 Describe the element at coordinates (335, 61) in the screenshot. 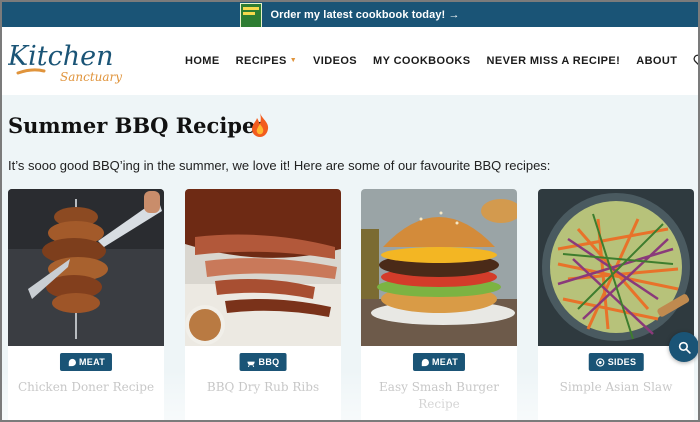

I see `nav-videos: VIDEOS` at that location.